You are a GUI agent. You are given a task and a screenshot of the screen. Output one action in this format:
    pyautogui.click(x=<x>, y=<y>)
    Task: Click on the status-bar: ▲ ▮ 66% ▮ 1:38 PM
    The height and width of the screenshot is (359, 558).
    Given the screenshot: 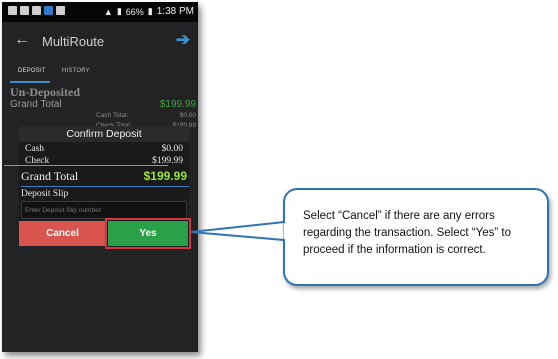 What is the action you would take?
    pyautogui.click(x=100, y=12)
    